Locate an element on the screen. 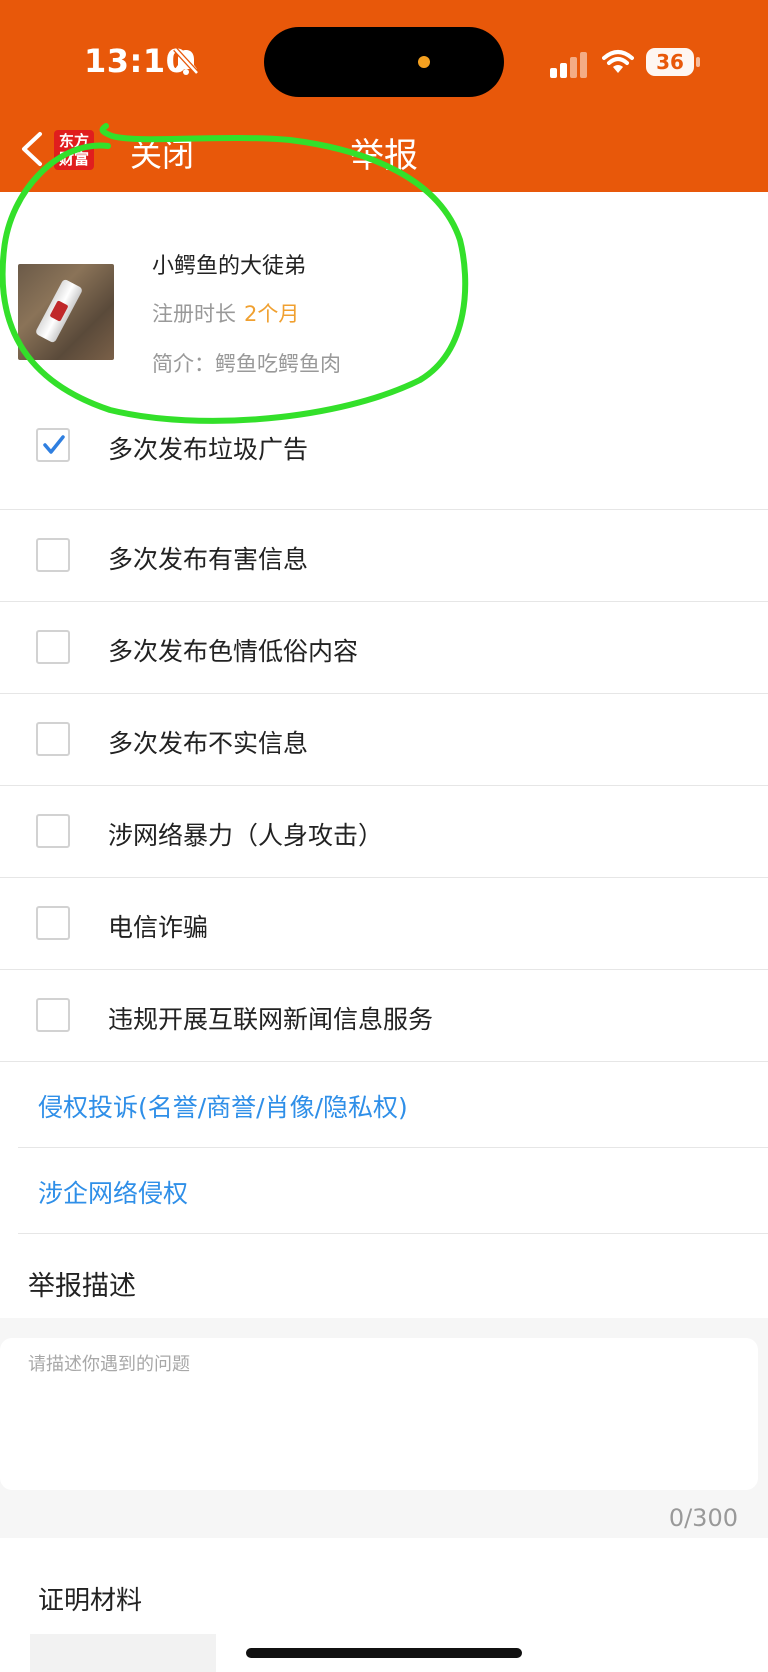 The image size is (768, 1672). reason-label: 多次发布垃圾广告 is located at coordinates (208, 449).